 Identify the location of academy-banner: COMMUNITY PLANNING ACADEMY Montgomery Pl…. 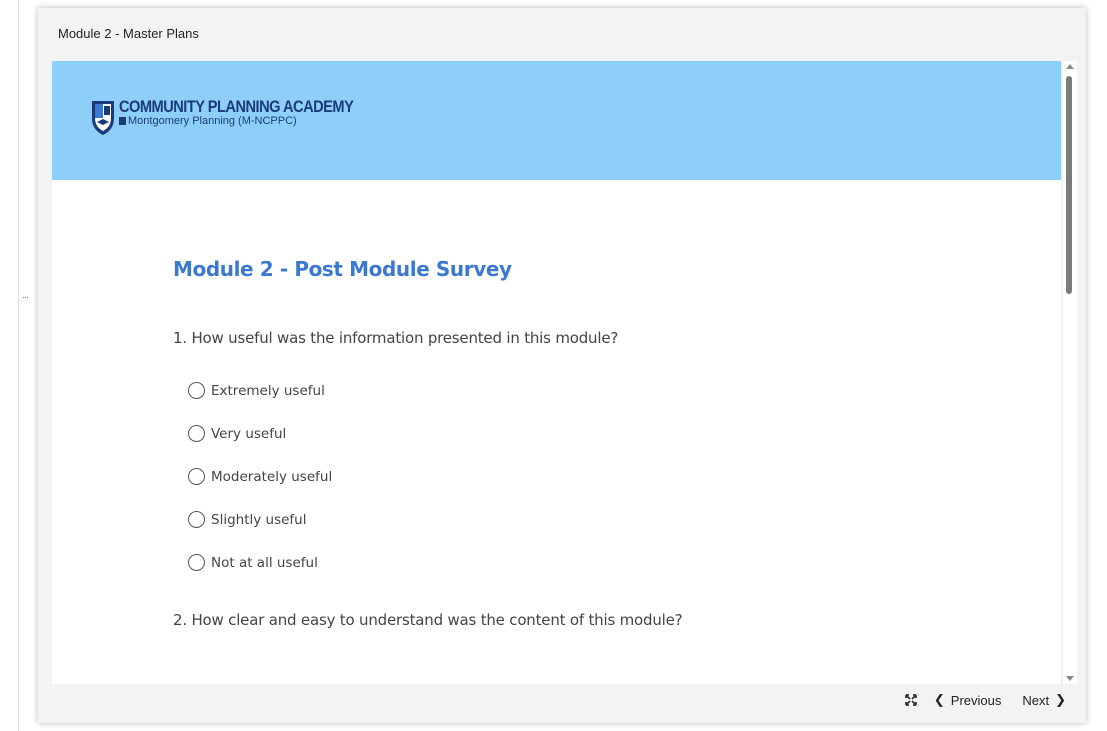
(556, 120).